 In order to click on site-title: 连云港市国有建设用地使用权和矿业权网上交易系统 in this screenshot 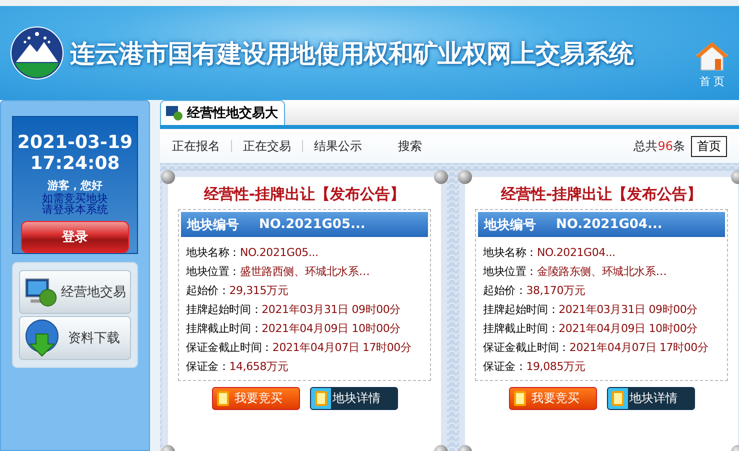, I will do `click(352, 54)`.